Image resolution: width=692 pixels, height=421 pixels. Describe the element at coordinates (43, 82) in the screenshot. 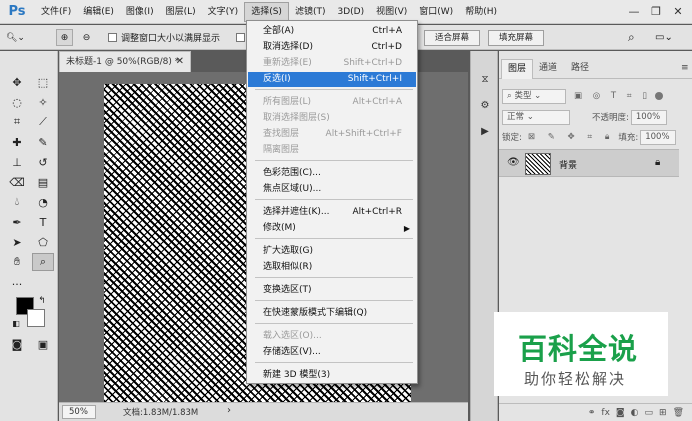

I see `marquee-tool-icon: ⬚` at that location.